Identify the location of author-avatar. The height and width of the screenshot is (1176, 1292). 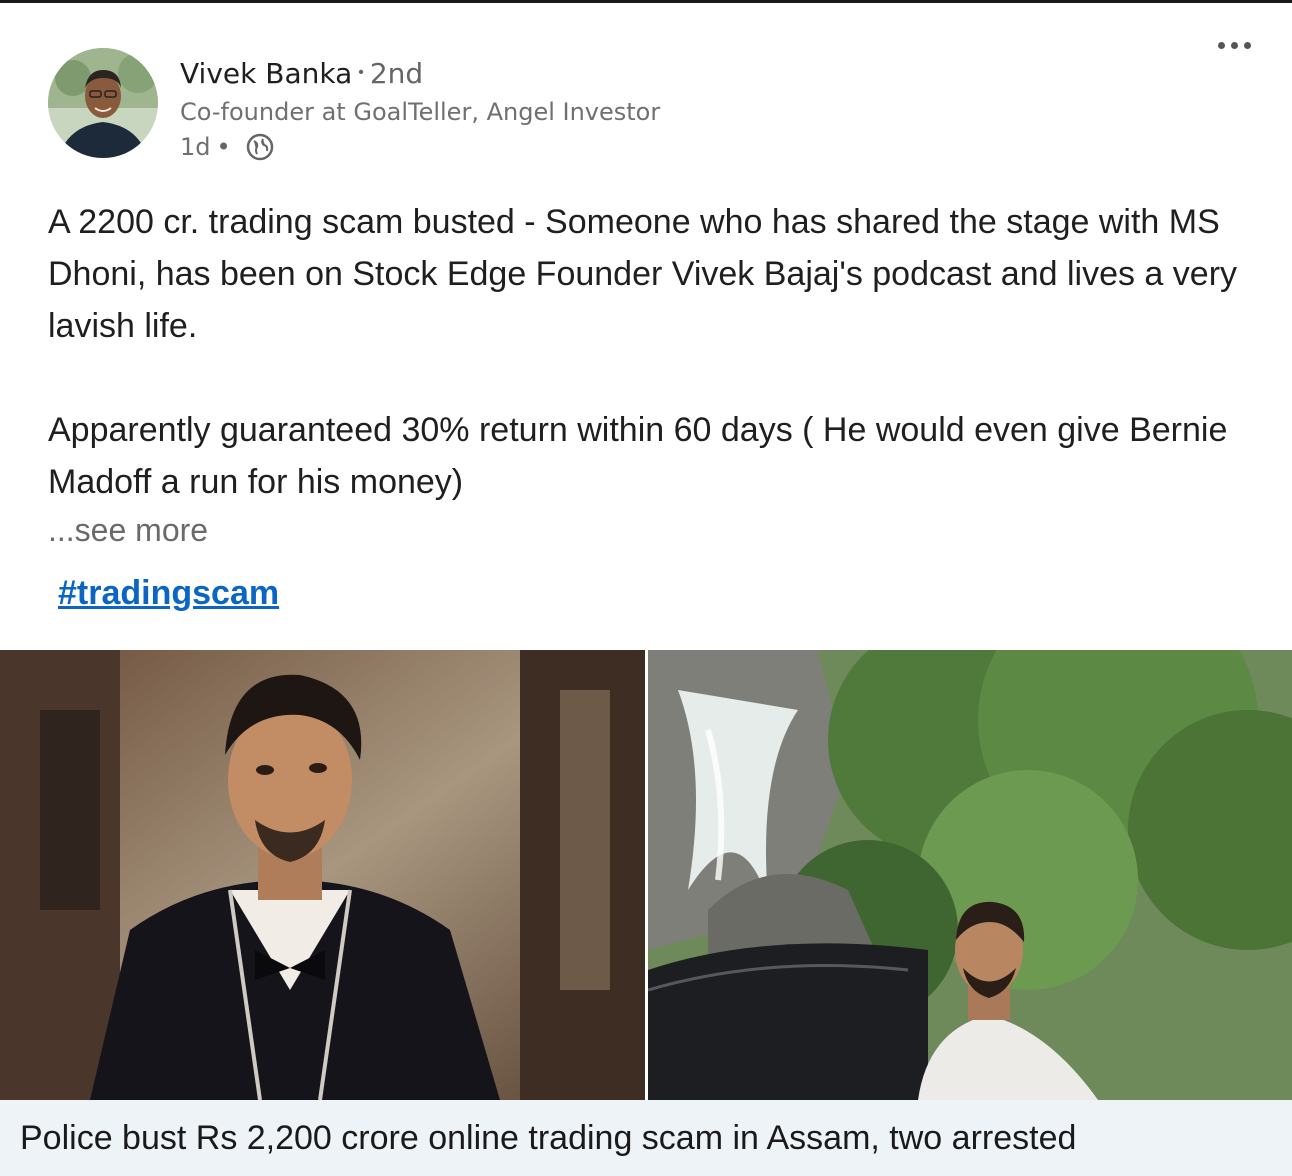
(103, 103).